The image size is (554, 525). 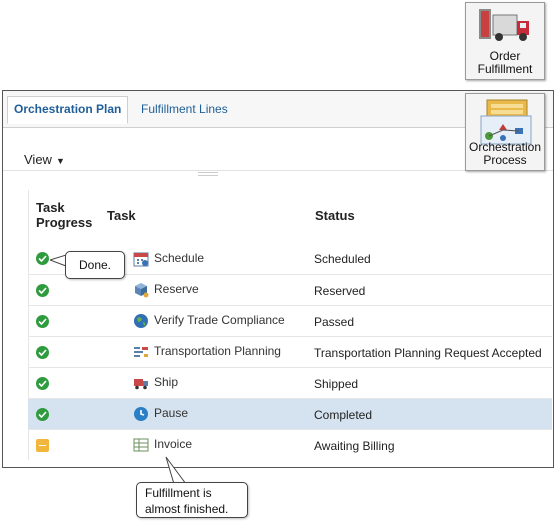 I want to click on order-fulfillment-badge: Order Fulfillment, so click(x=505, y=41).